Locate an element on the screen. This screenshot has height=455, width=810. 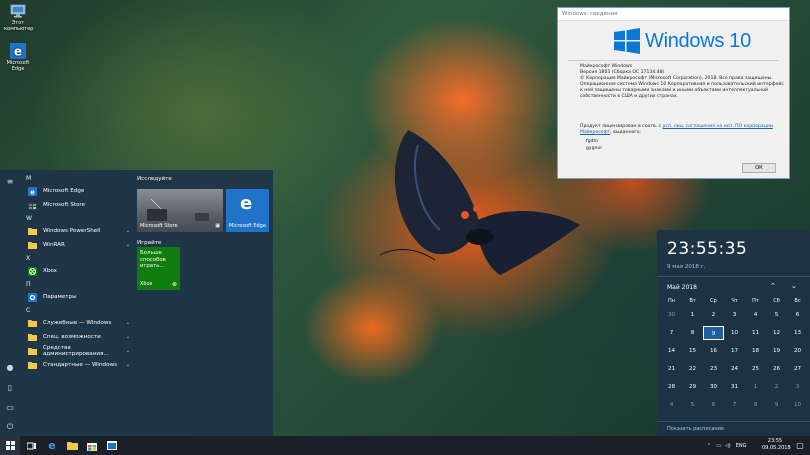
calendar-day: 28 is located at coordinates (671, 387).